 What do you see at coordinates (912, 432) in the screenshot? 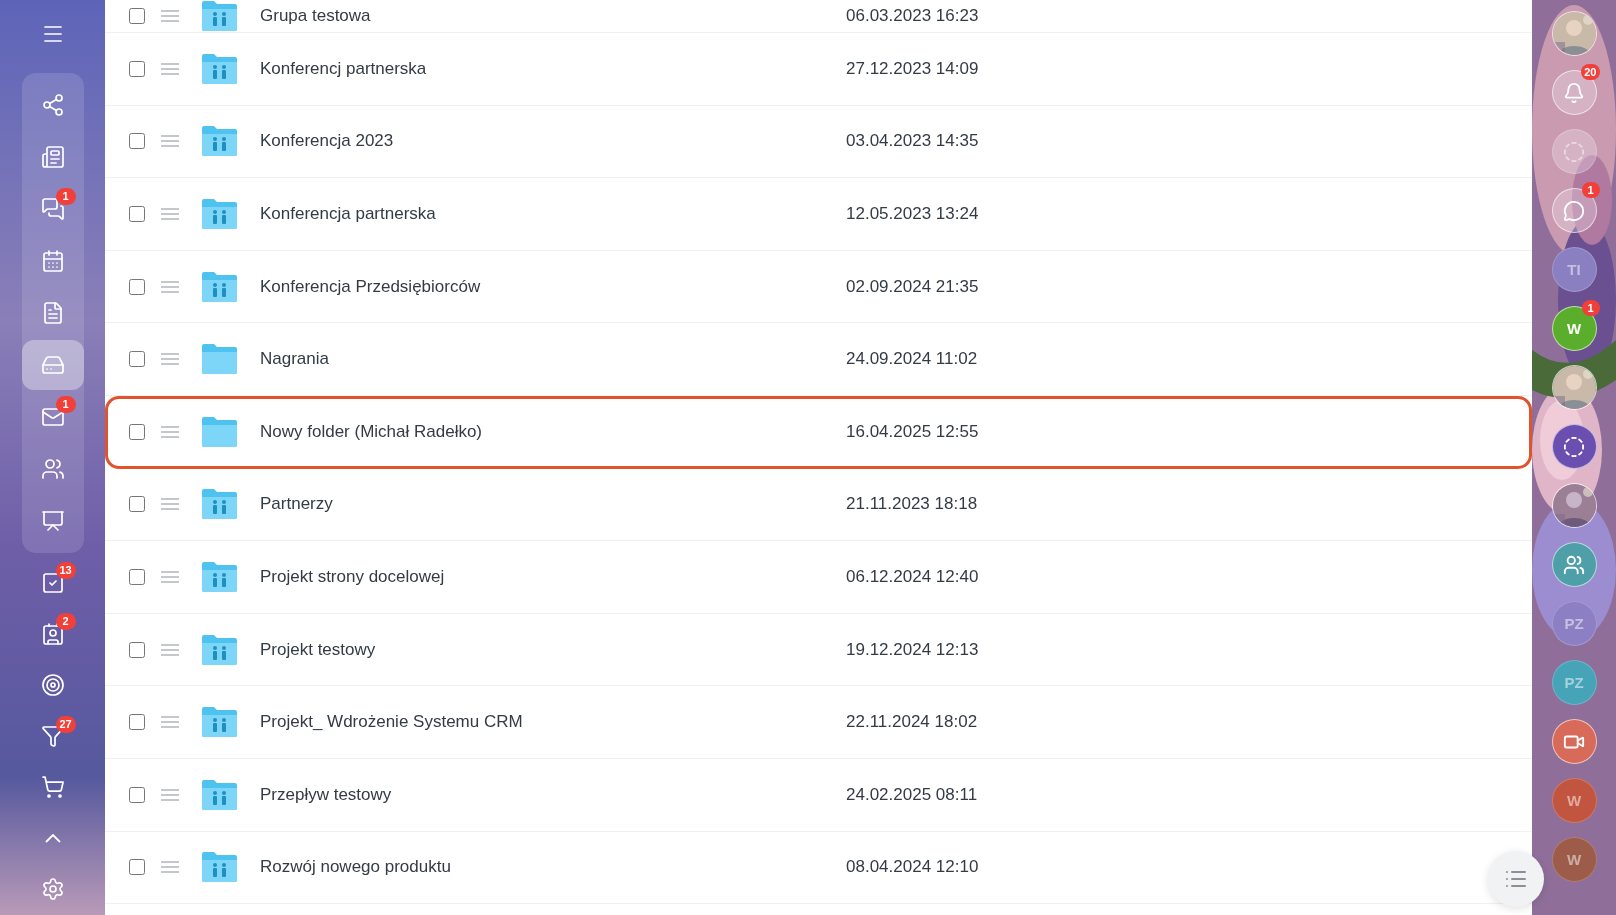
I see `modified-date: 16.04.2025 12:55` at bounding box center [912, 432].